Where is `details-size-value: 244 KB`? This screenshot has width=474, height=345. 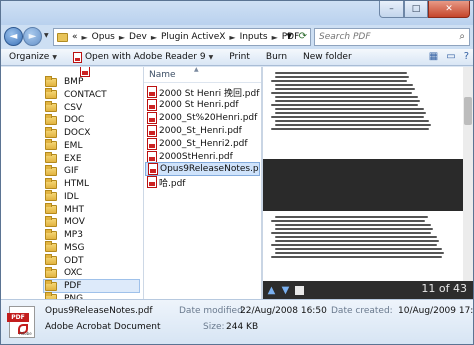
details-size-value: 244 KB is located at coordinates (242, 327).